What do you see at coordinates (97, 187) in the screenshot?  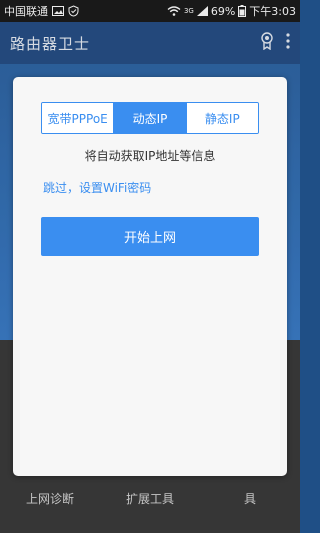 I see `skip-link: 跳过，设置WiFi密码` at bounding box center [97, 187].